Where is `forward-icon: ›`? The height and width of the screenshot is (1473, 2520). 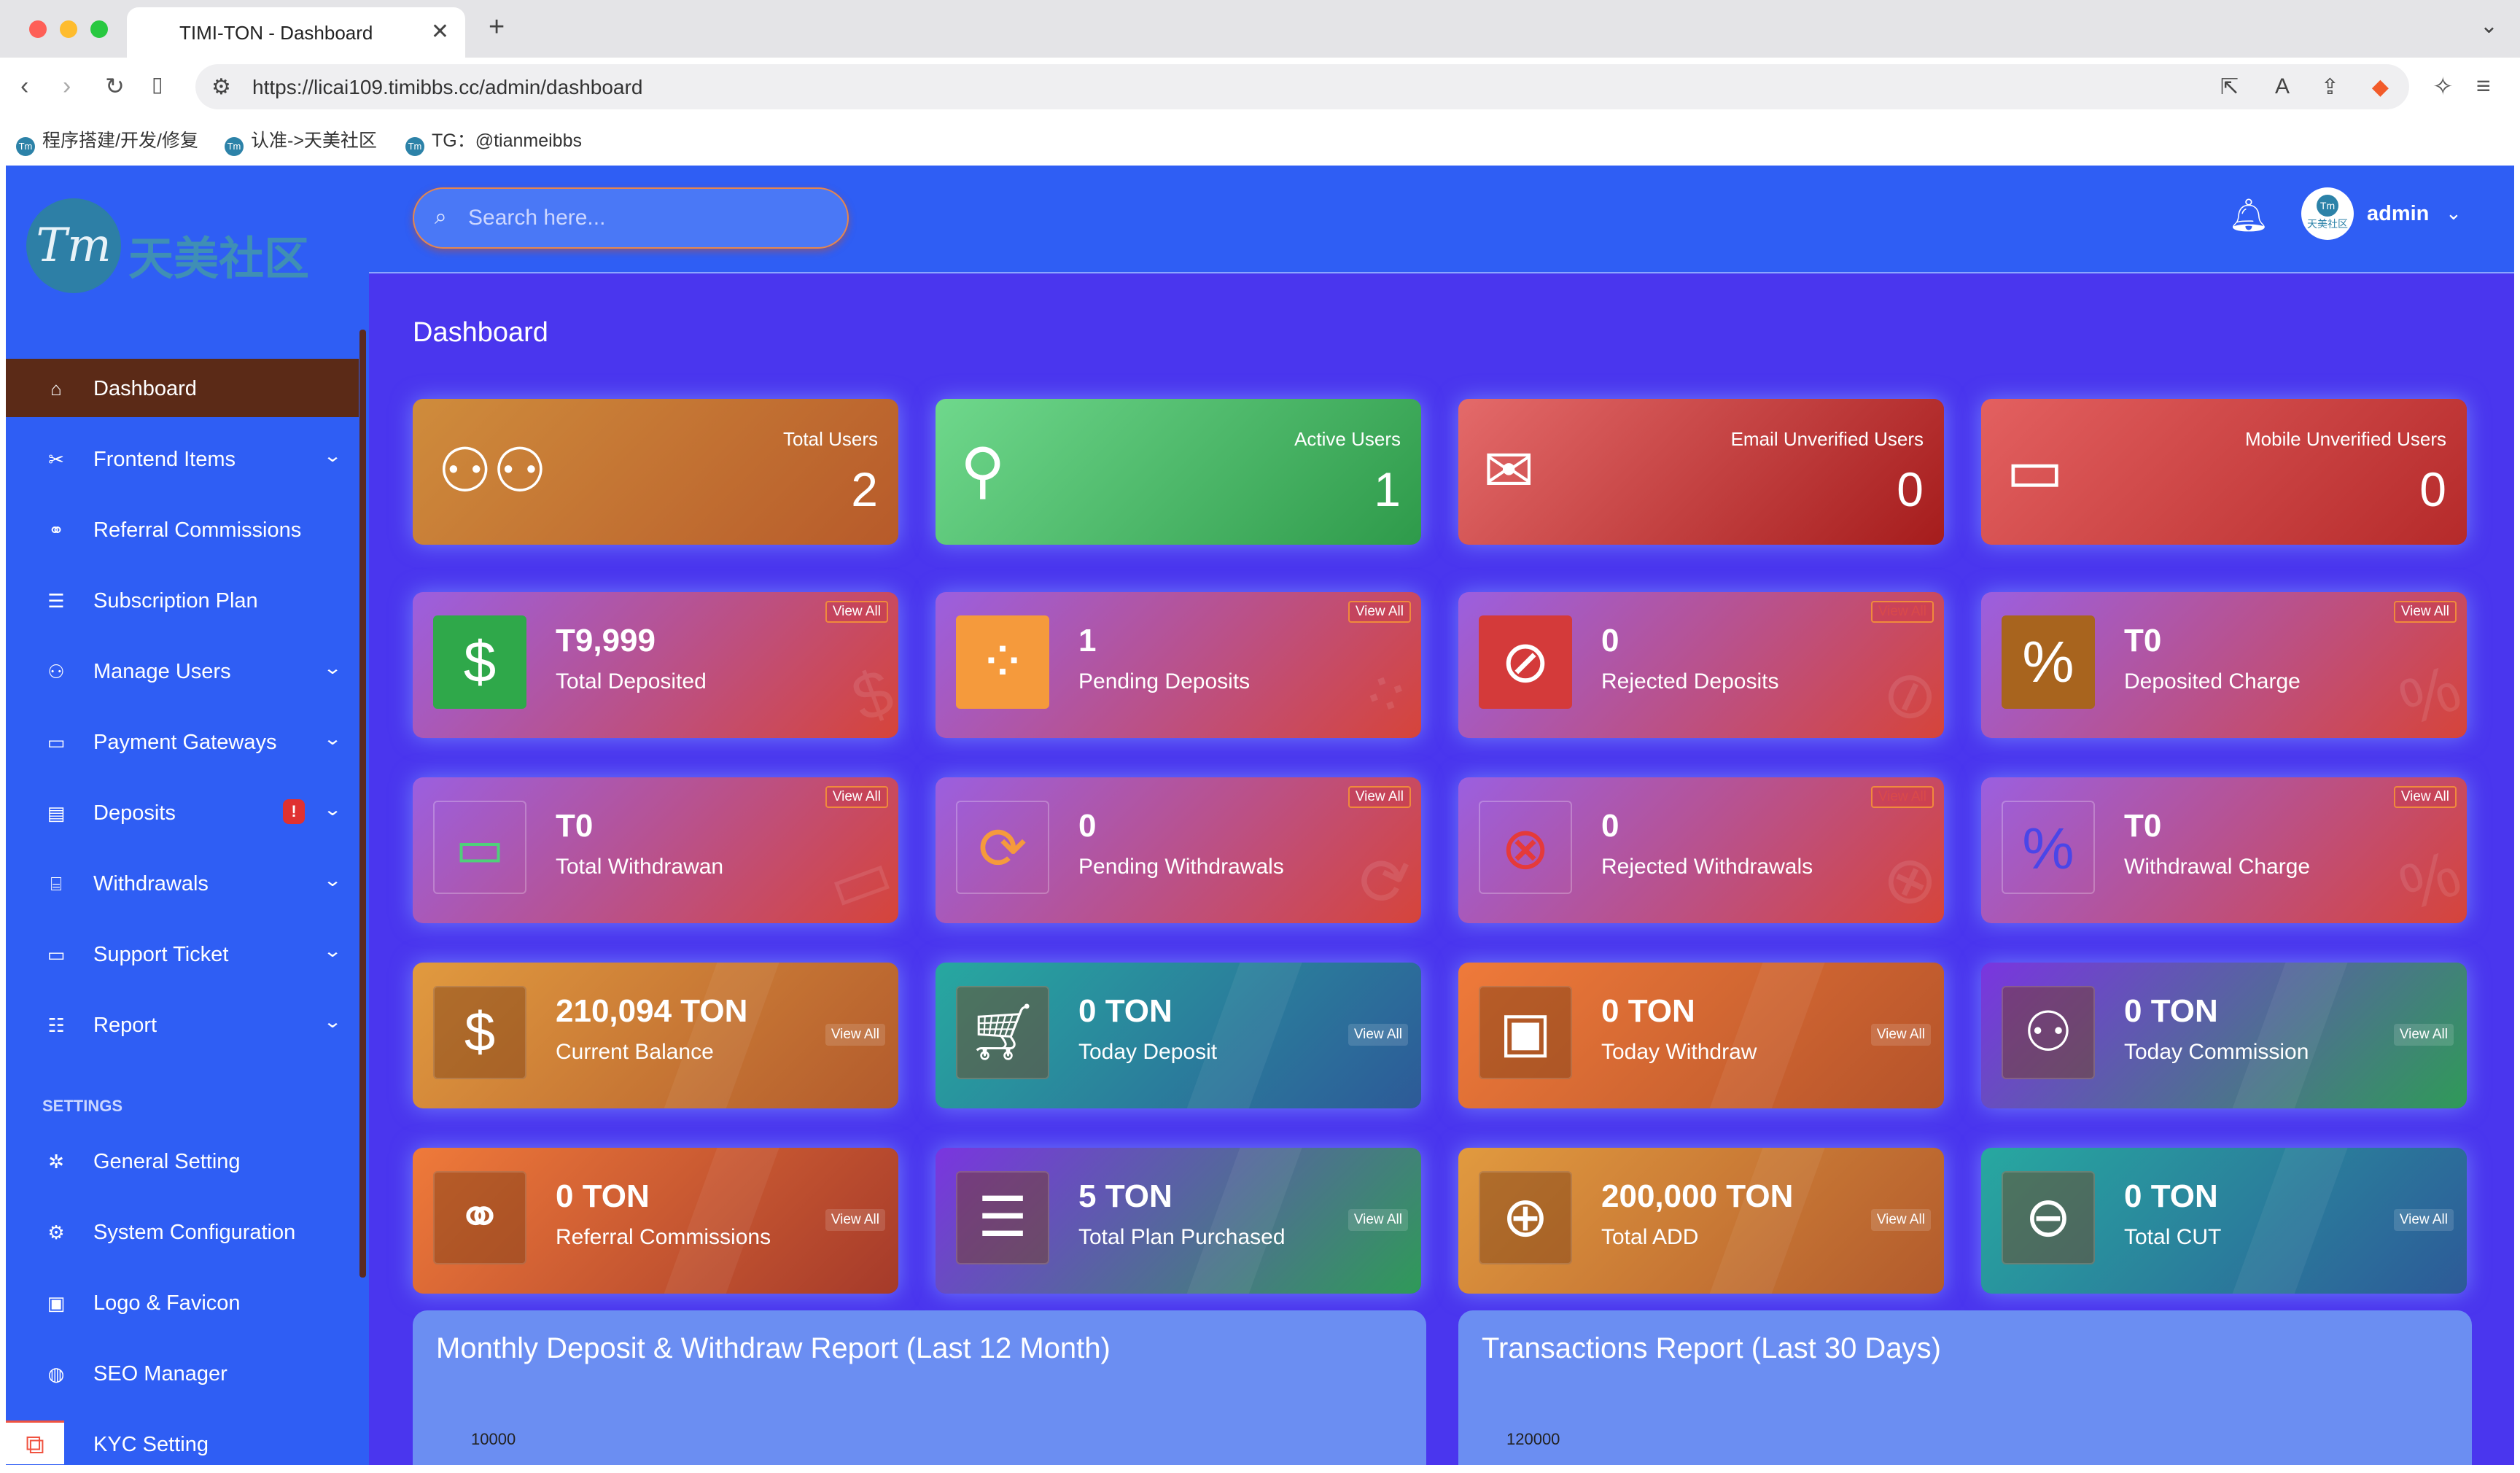
forward-icon: › is located at coordinates (67, 86).